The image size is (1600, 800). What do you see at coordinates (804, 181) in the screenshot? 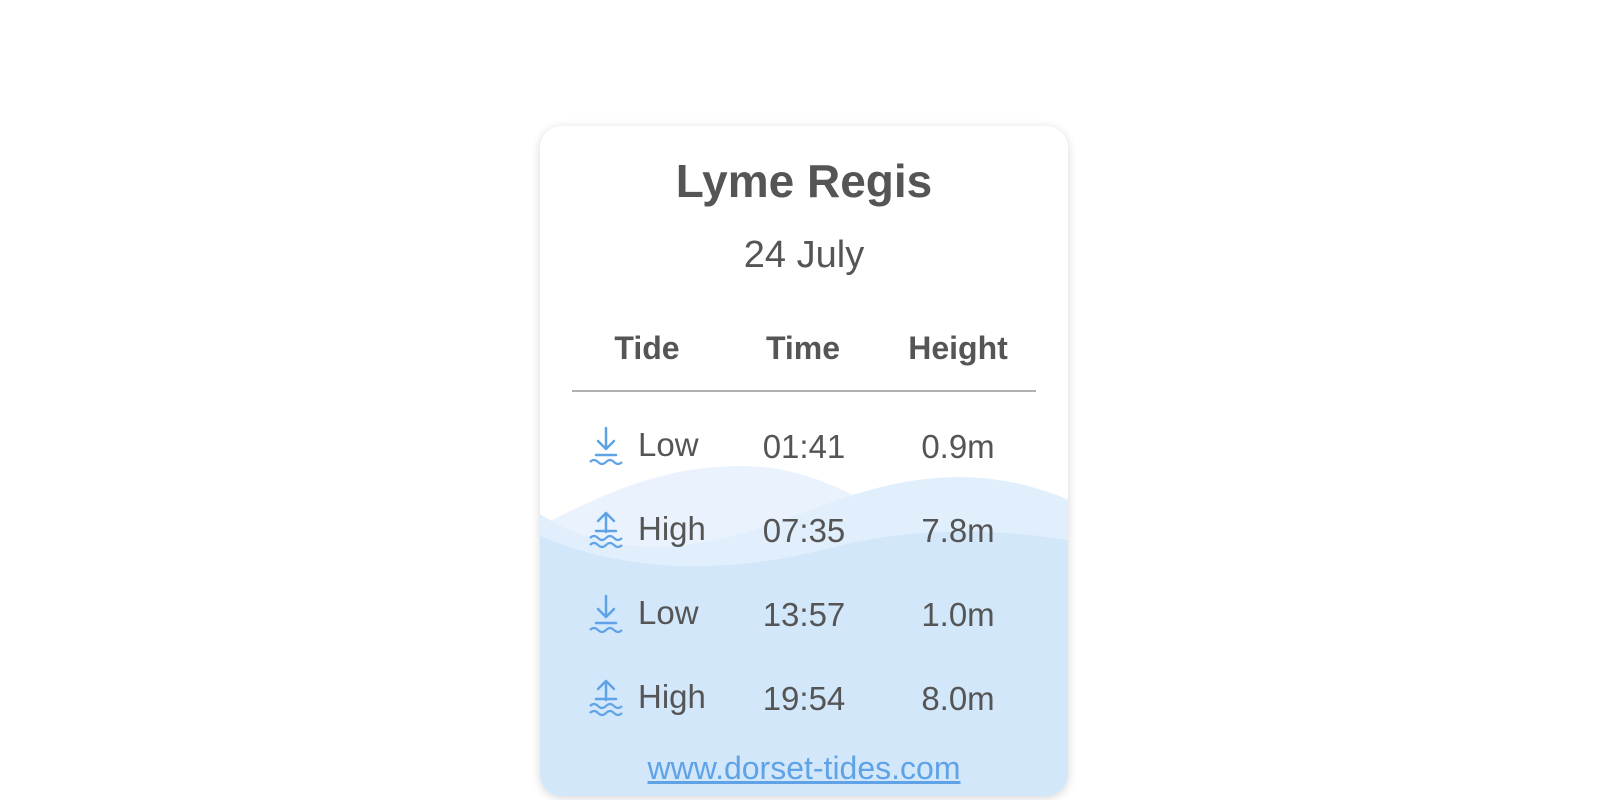
I see `location-title: Lyme Regis` at bounding box center [804, 181].